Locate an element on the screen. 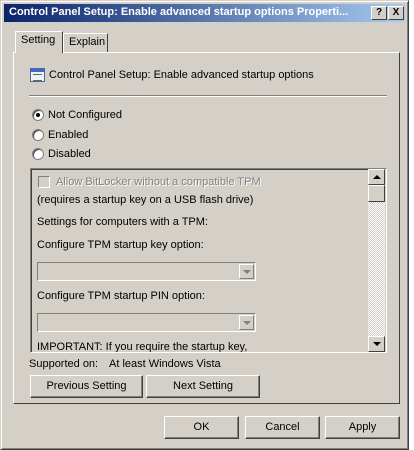 The height and width of the screenshot is (450, 414). supported-on-label: Supported on: is located at coordinates (64, 364).